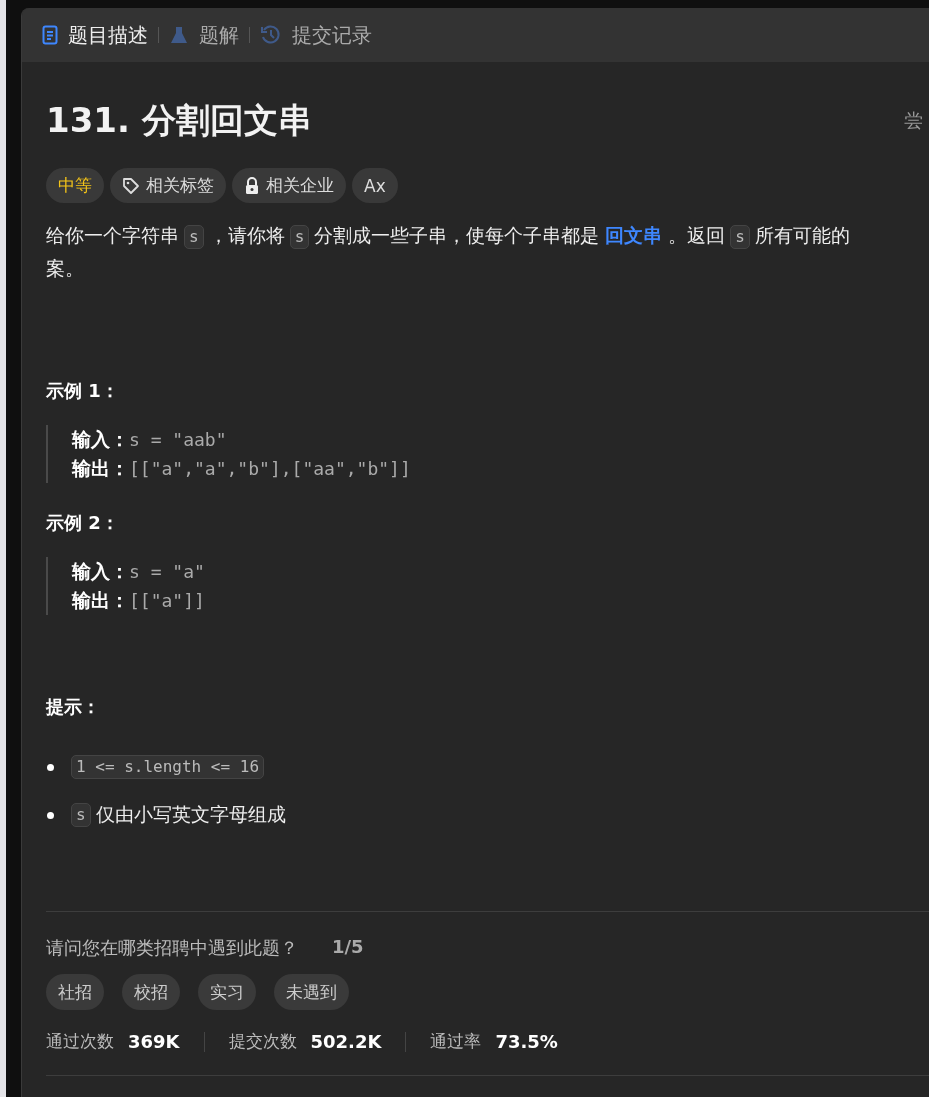 The height and width of the screenshot is (1097, 929). I want to click on example-value: s = "aab", so click(178, 439).